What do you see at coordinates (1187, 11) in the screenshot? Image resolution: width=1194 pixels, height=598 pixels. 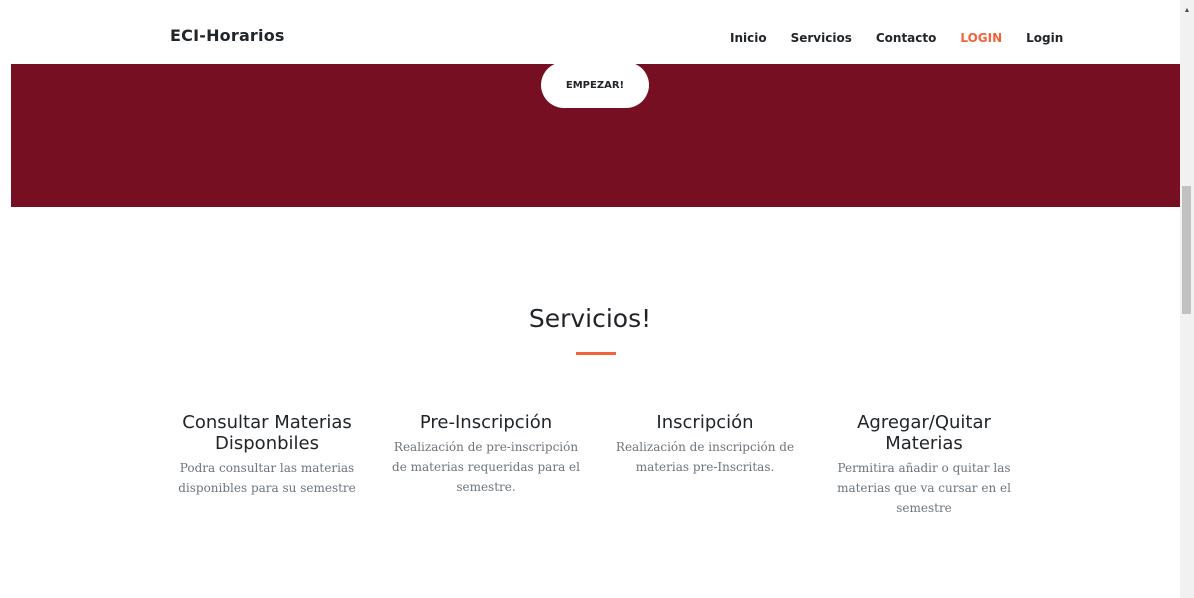 I see `scroll-up-arrow-icon: ▲` at bounding box center [1187, 11].